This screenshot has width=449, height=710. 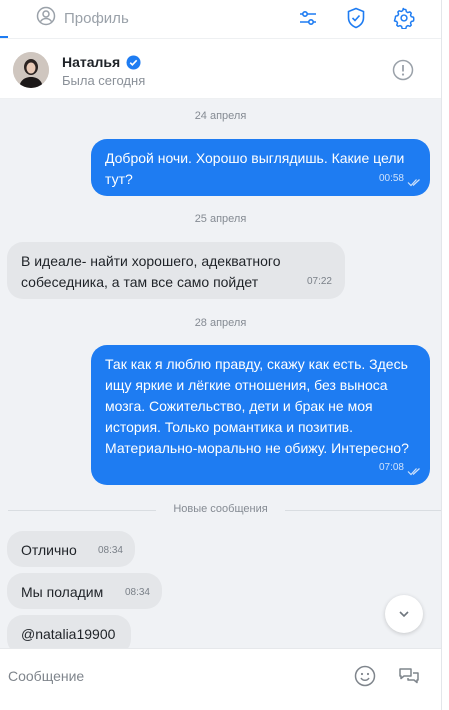 I want to click on message-incoming: Мы поладим 08:34, so click(x=84, y=591).